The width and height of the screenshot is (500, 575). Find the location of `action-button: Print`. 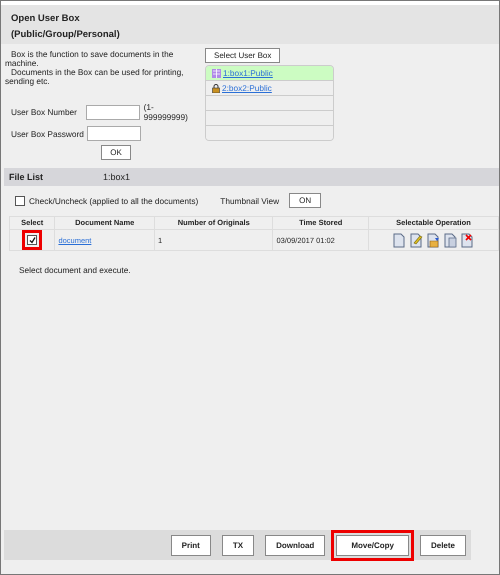

action-button: Print is located at coordinates (190, 545).